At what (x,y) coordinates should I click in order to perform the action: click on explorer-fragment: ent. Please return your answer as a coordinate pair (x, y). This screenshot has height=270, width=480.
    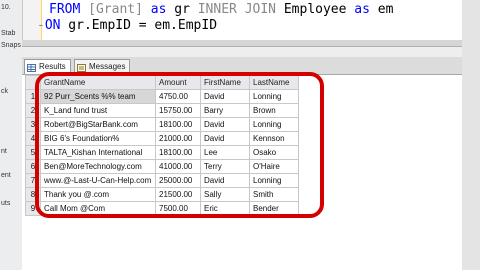
    Looking at the image, I should click on (6, 175).